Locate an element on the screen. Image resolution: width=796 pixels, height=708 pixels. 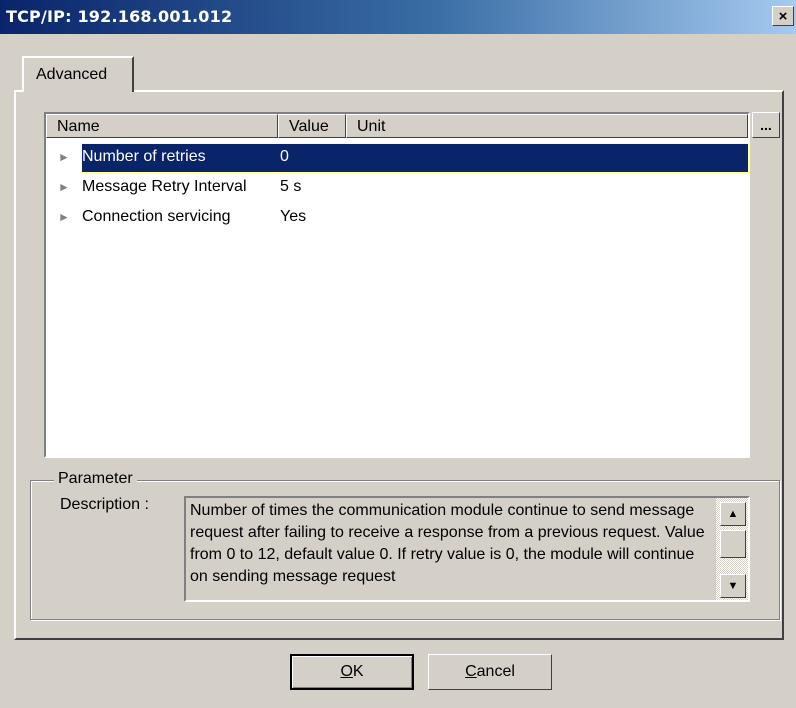
tab-advanced-label: Advanced is located at coordinates (72, 74).